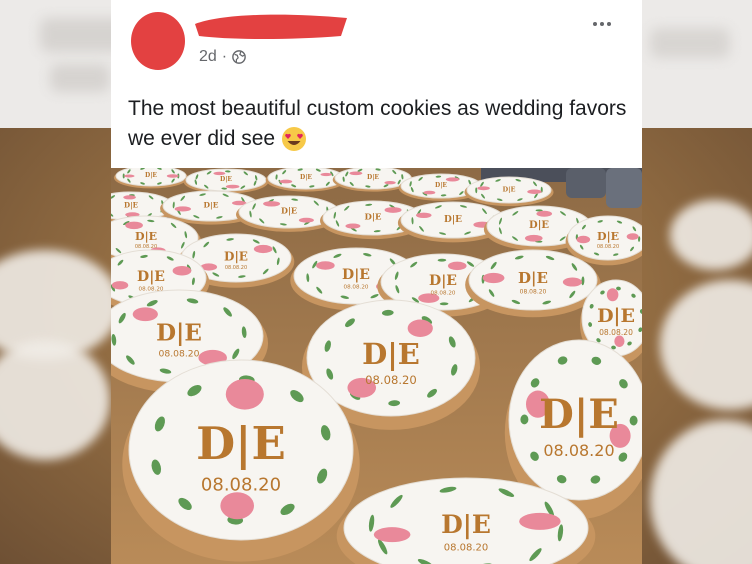 Image resolution: width=752 pixels, height=564 pixels. Describe the element at coordinates (208, 57) in the screenshot. I see `post-timestamp: 2d` at that location.